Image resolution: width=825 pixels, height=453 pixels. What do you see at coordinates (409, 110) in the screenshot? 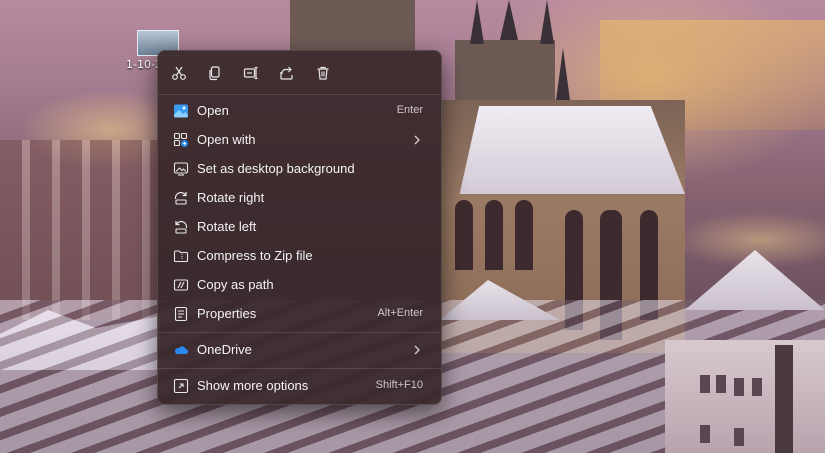
I see `menu-item-shortcut: Enter` at bounding box center [409, 110].